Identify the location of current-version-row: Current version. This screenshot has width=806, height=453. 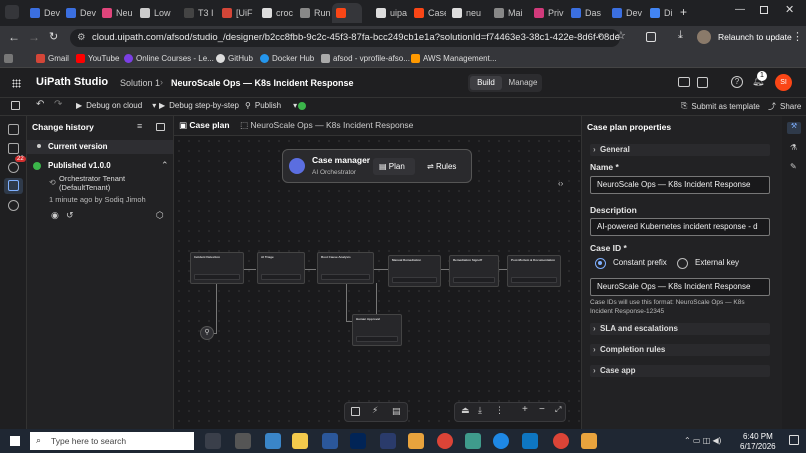
(100, 147).